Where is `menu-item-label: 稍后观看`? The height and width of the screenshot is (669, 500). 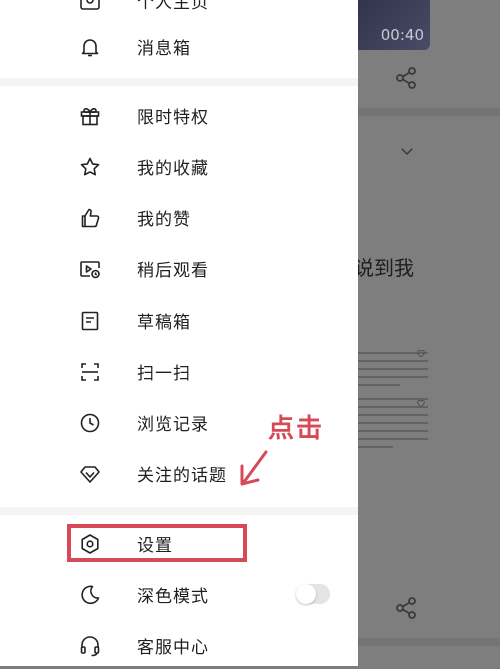
menu-item-label: 稍后观看 is located at coordinates (173, 271).